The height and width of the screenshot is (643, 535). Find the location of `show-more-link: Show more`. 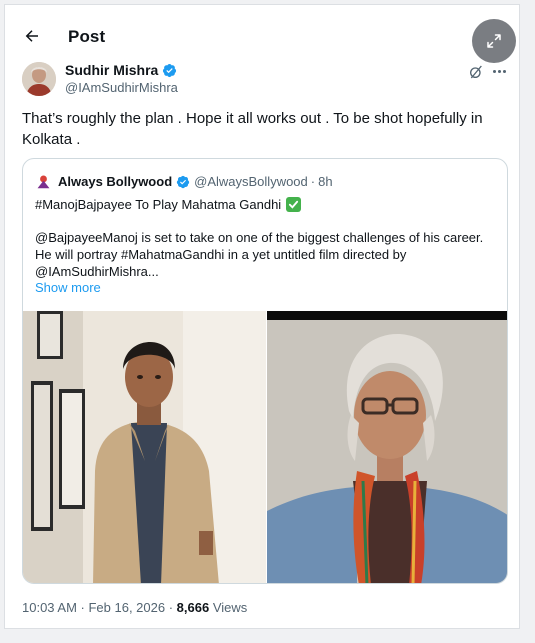

show-more-link: Show more is located at coordinates (68, 287).